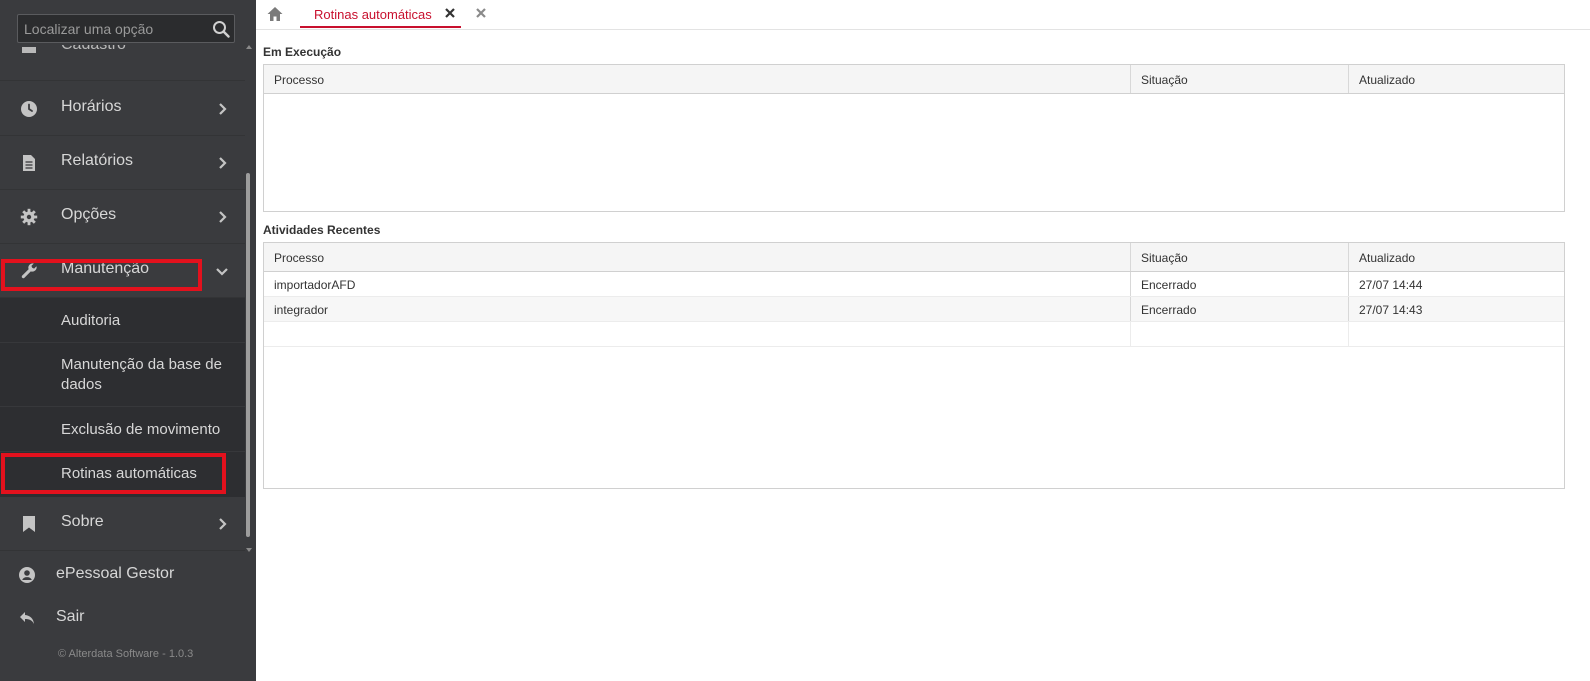  What do you see at coordinates (141, 429) in the screenshot?
I see `submenu-item-label: Exclusão de movimento` at bounding box center [141, 429].